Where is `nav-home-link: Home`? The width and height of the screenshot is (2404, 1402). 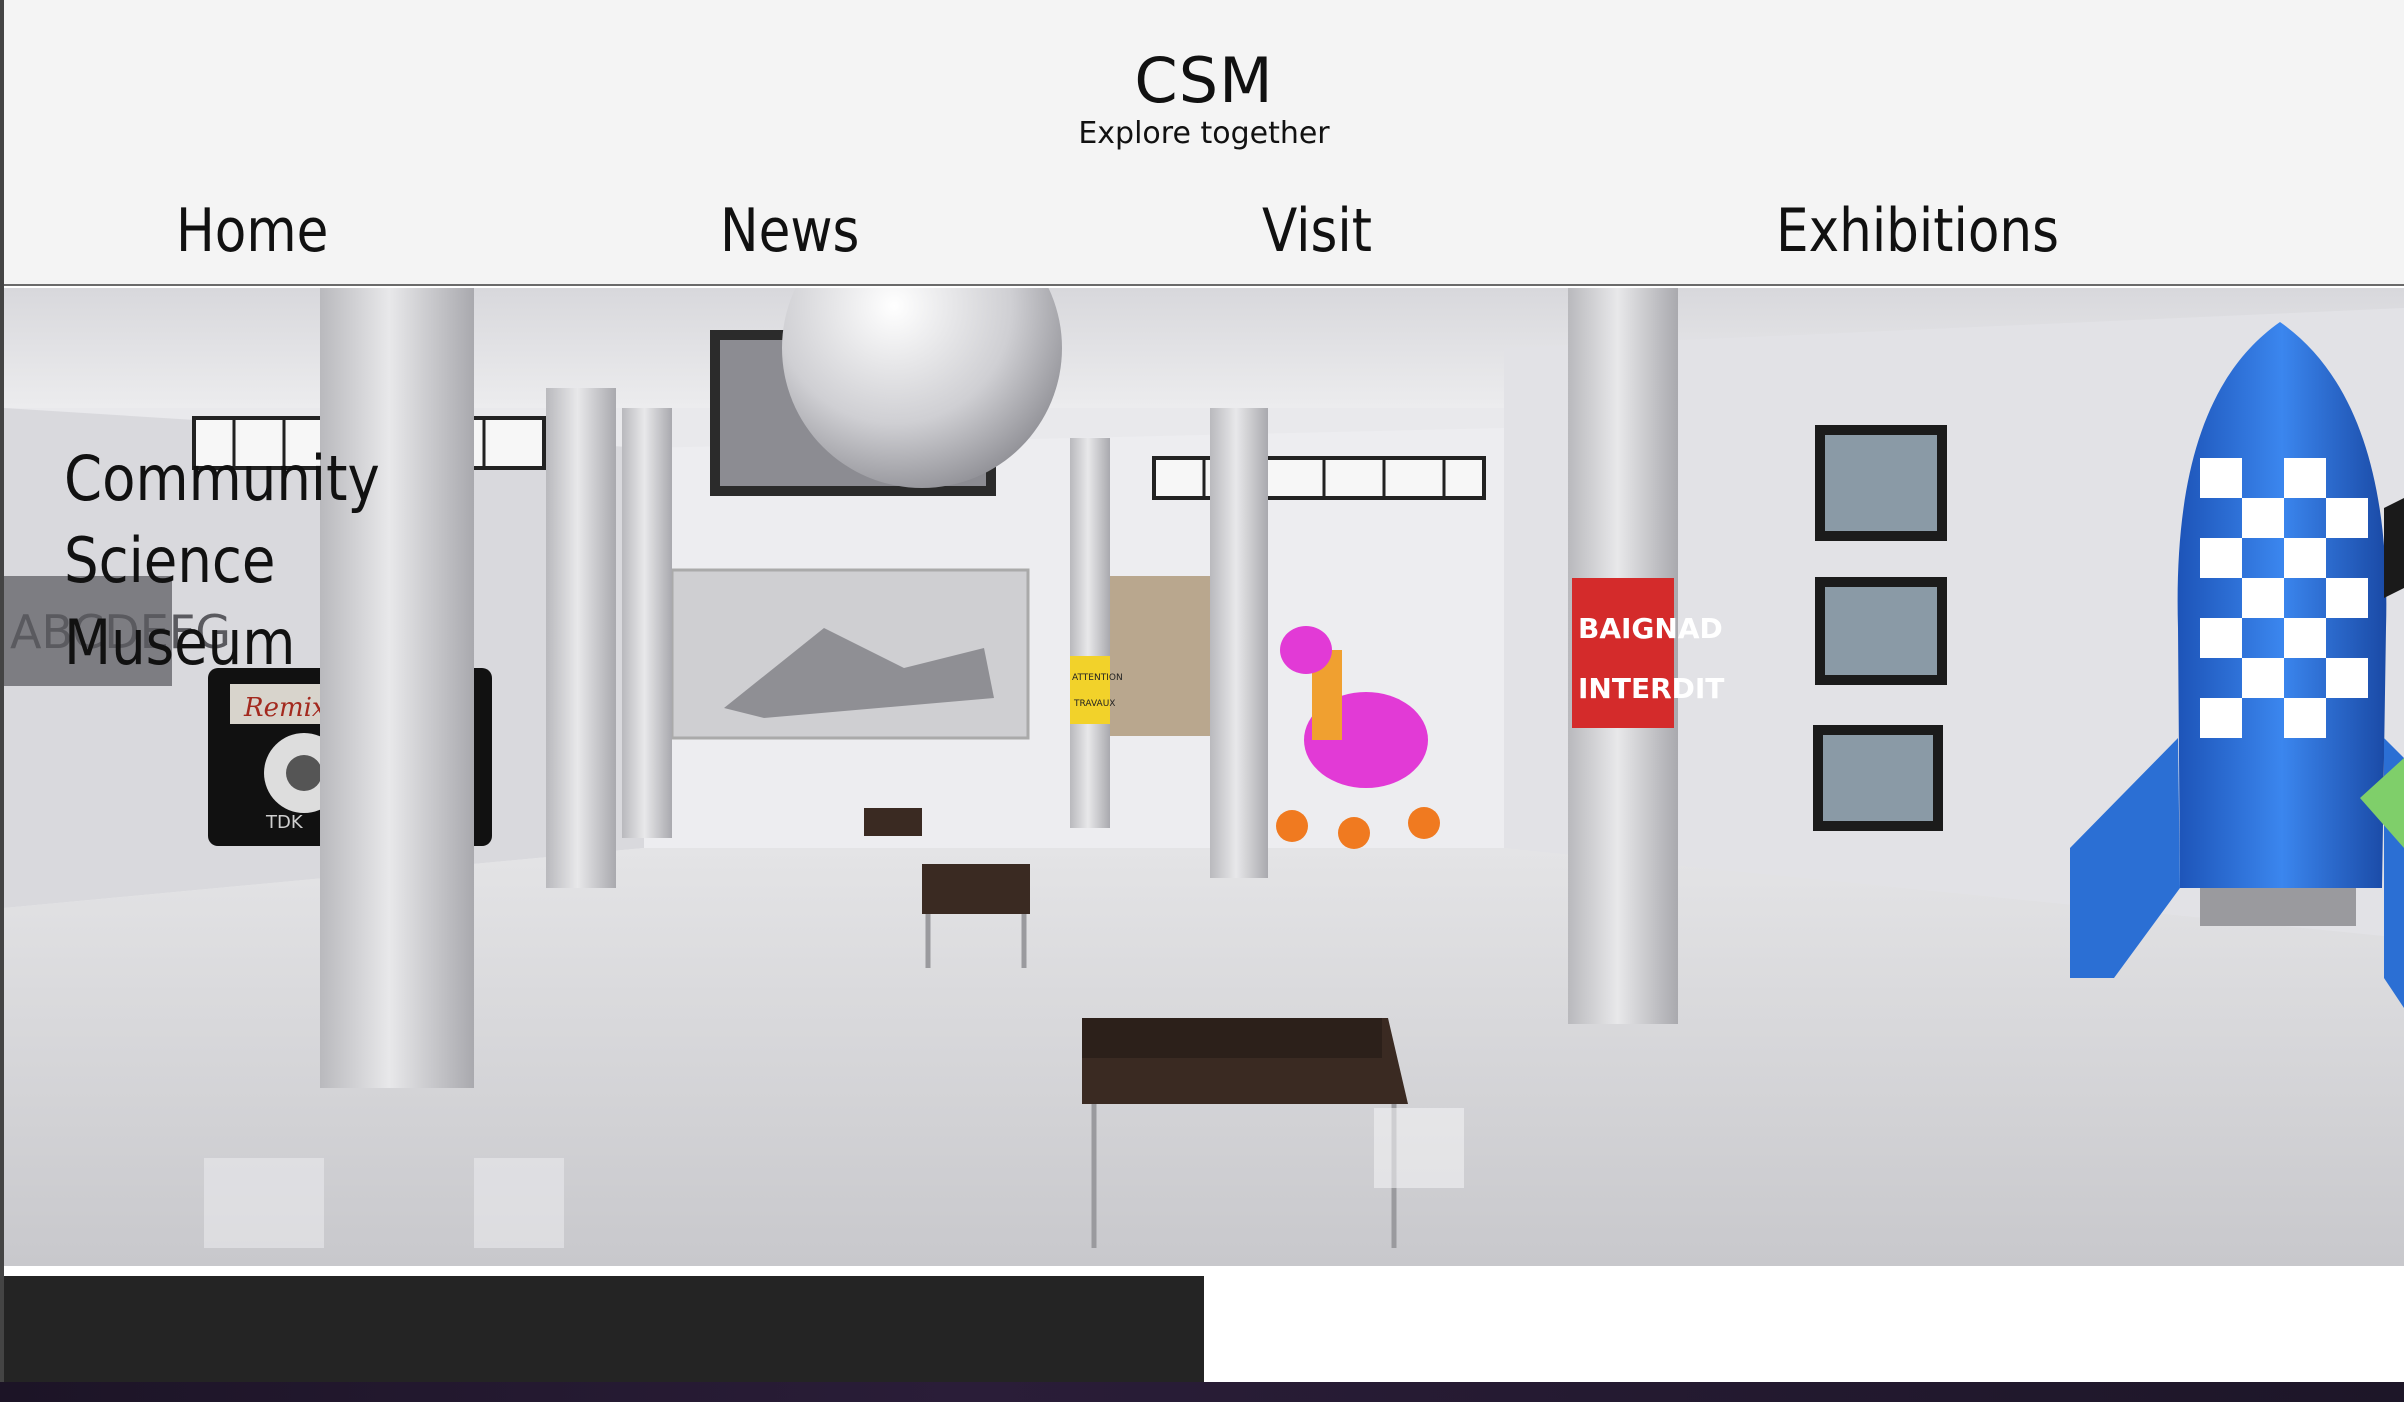
nav-home-link: Home is located at coordinates (252, 231).